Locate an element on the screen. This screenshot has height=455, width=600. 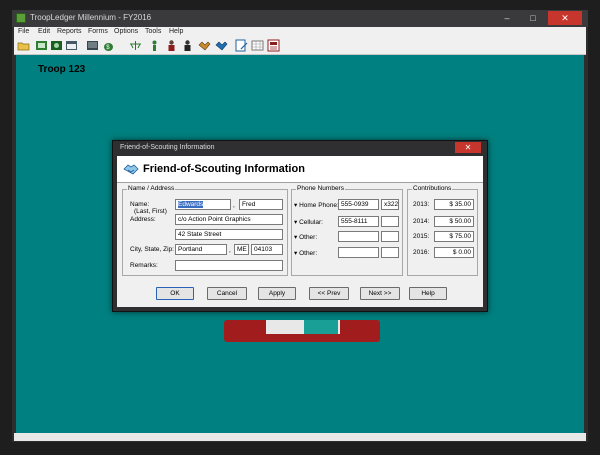
cancel-button: Cancel is located at coordinates (227, 293).